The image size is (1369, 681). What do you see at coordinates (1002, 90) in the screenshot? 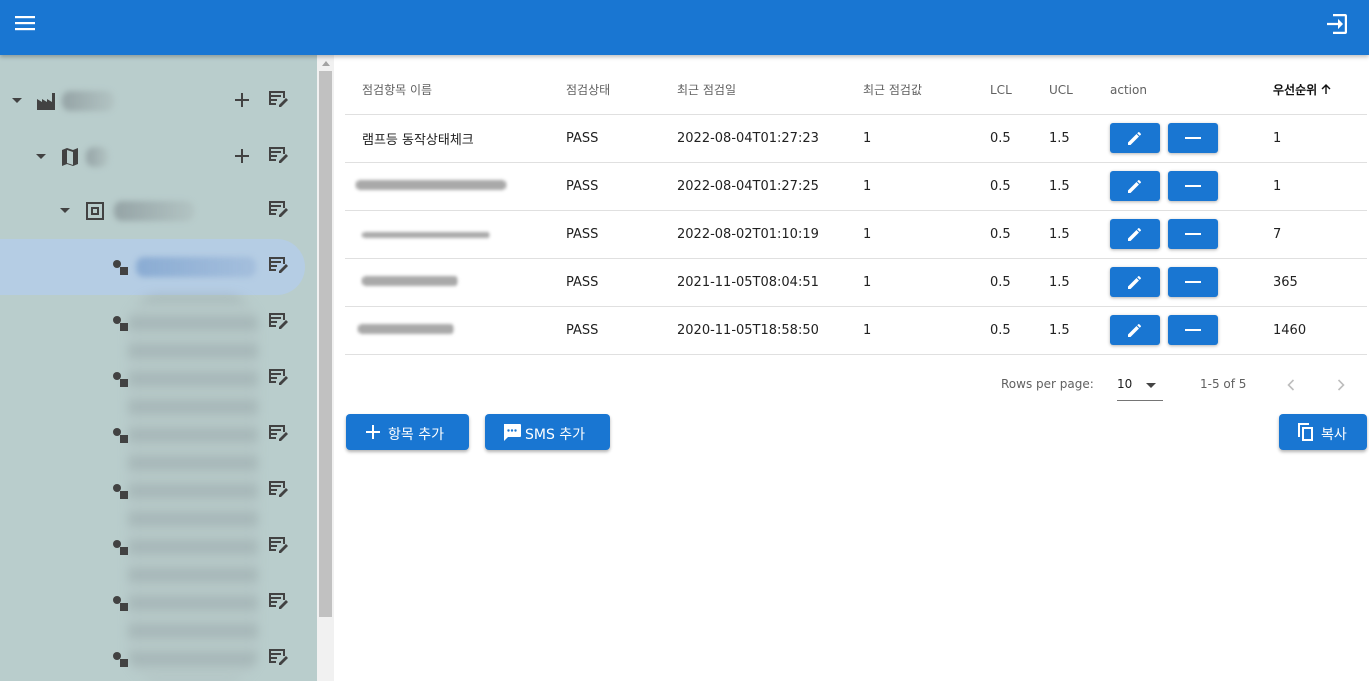
I see `column-header-lcl: LCL` at bounding box center [1002, 90].